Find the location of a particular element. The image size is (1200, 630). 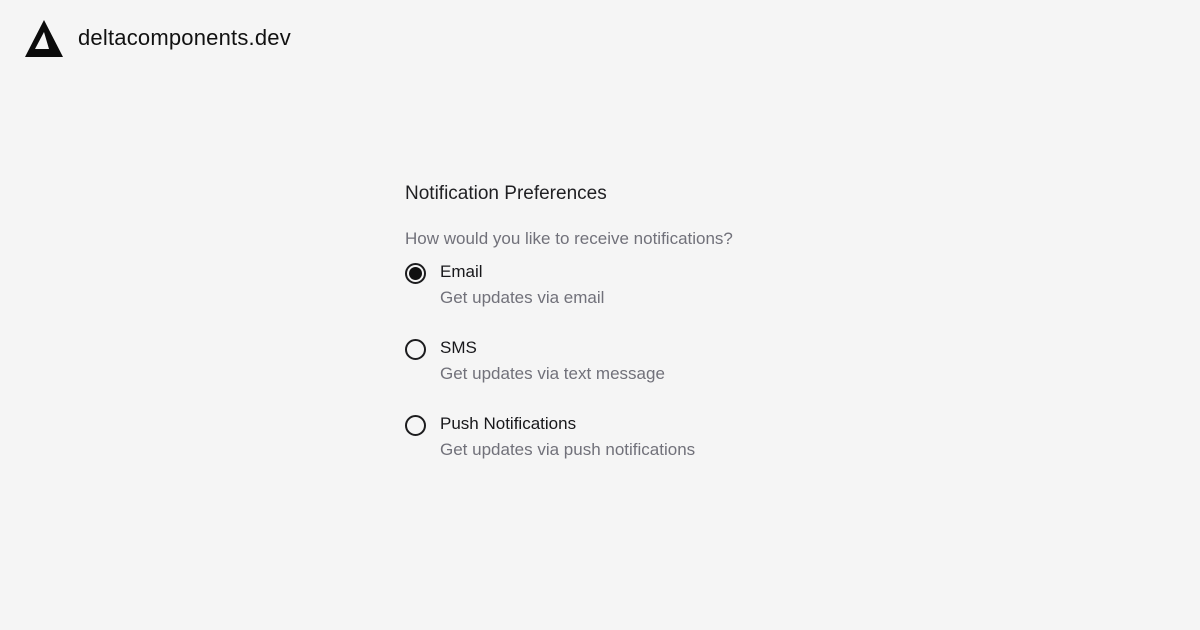

option-sms: SMS Get updates via text message is located at coordinates (615, 365).